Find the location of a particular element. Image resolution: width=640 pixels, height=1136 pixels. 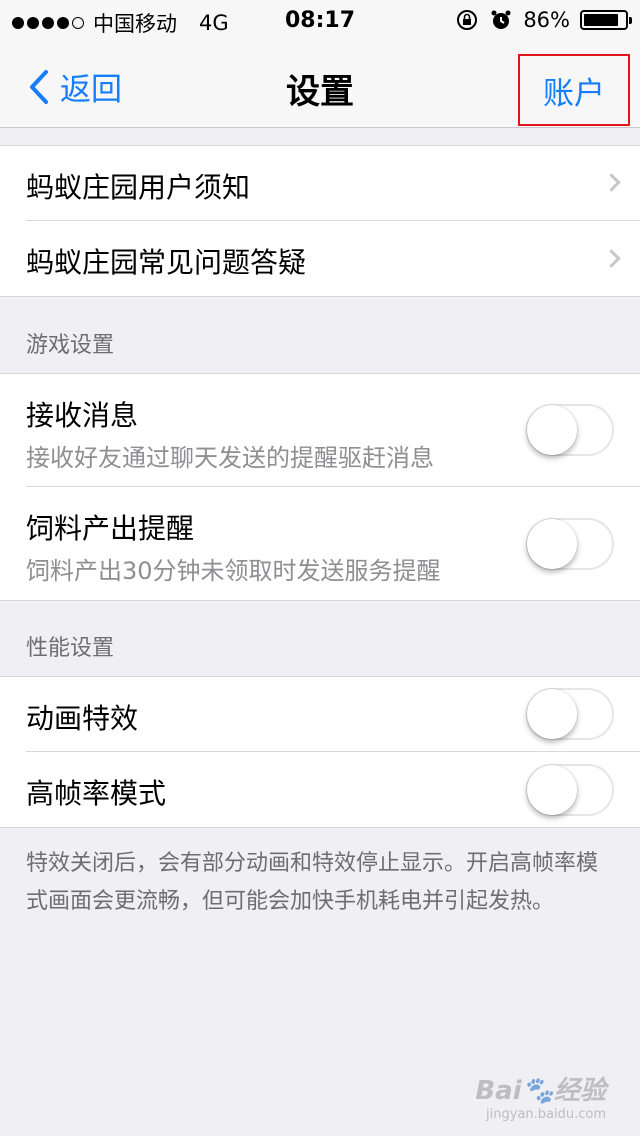

setting-label: 饲料产出提醒 is located at coordinates (110, 528).